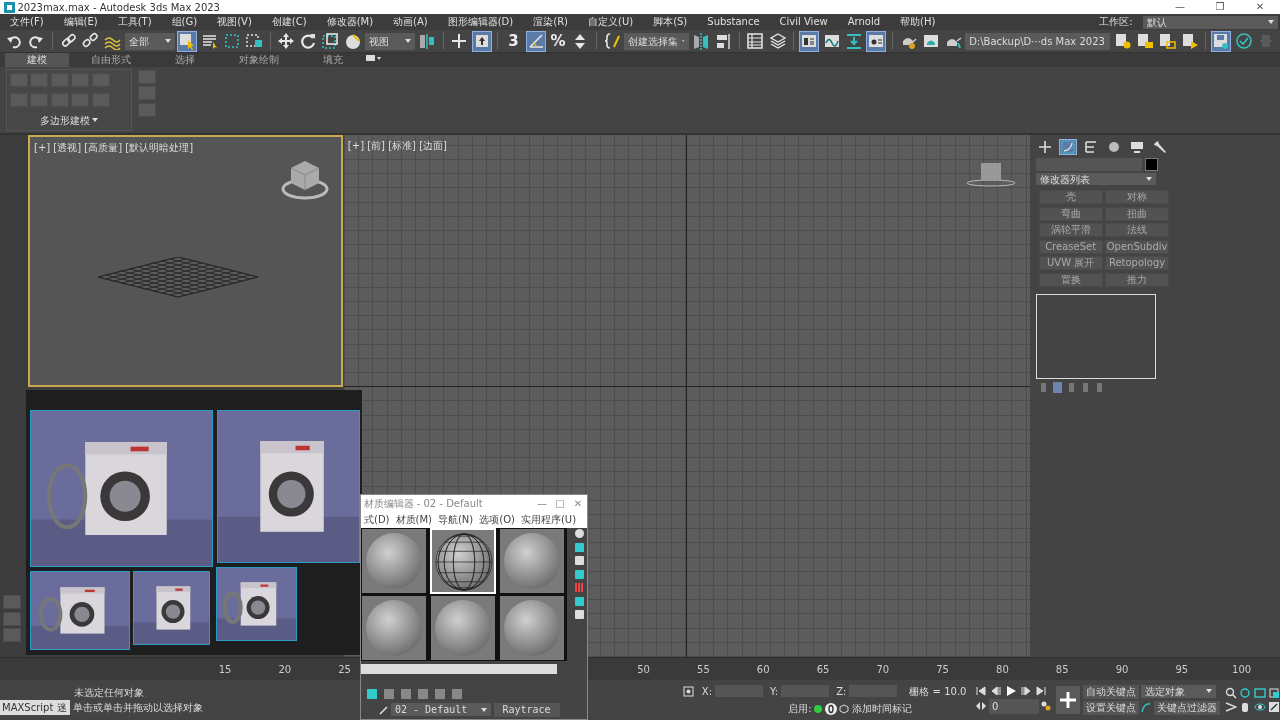 This screenshot has width=1280, height=720. Describe the element at coordinates (579, 574) in the screenshot. I see `square-icon` at that location.